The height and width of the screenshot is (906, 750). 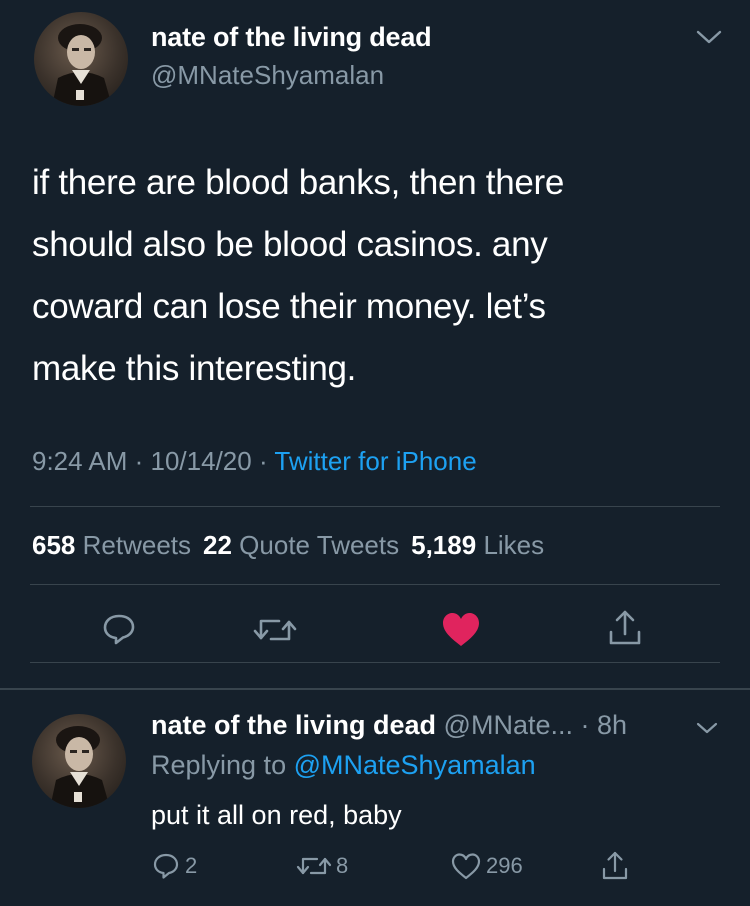 I want to click on reply-retweet-button: 8, so click(x=322, y=866).